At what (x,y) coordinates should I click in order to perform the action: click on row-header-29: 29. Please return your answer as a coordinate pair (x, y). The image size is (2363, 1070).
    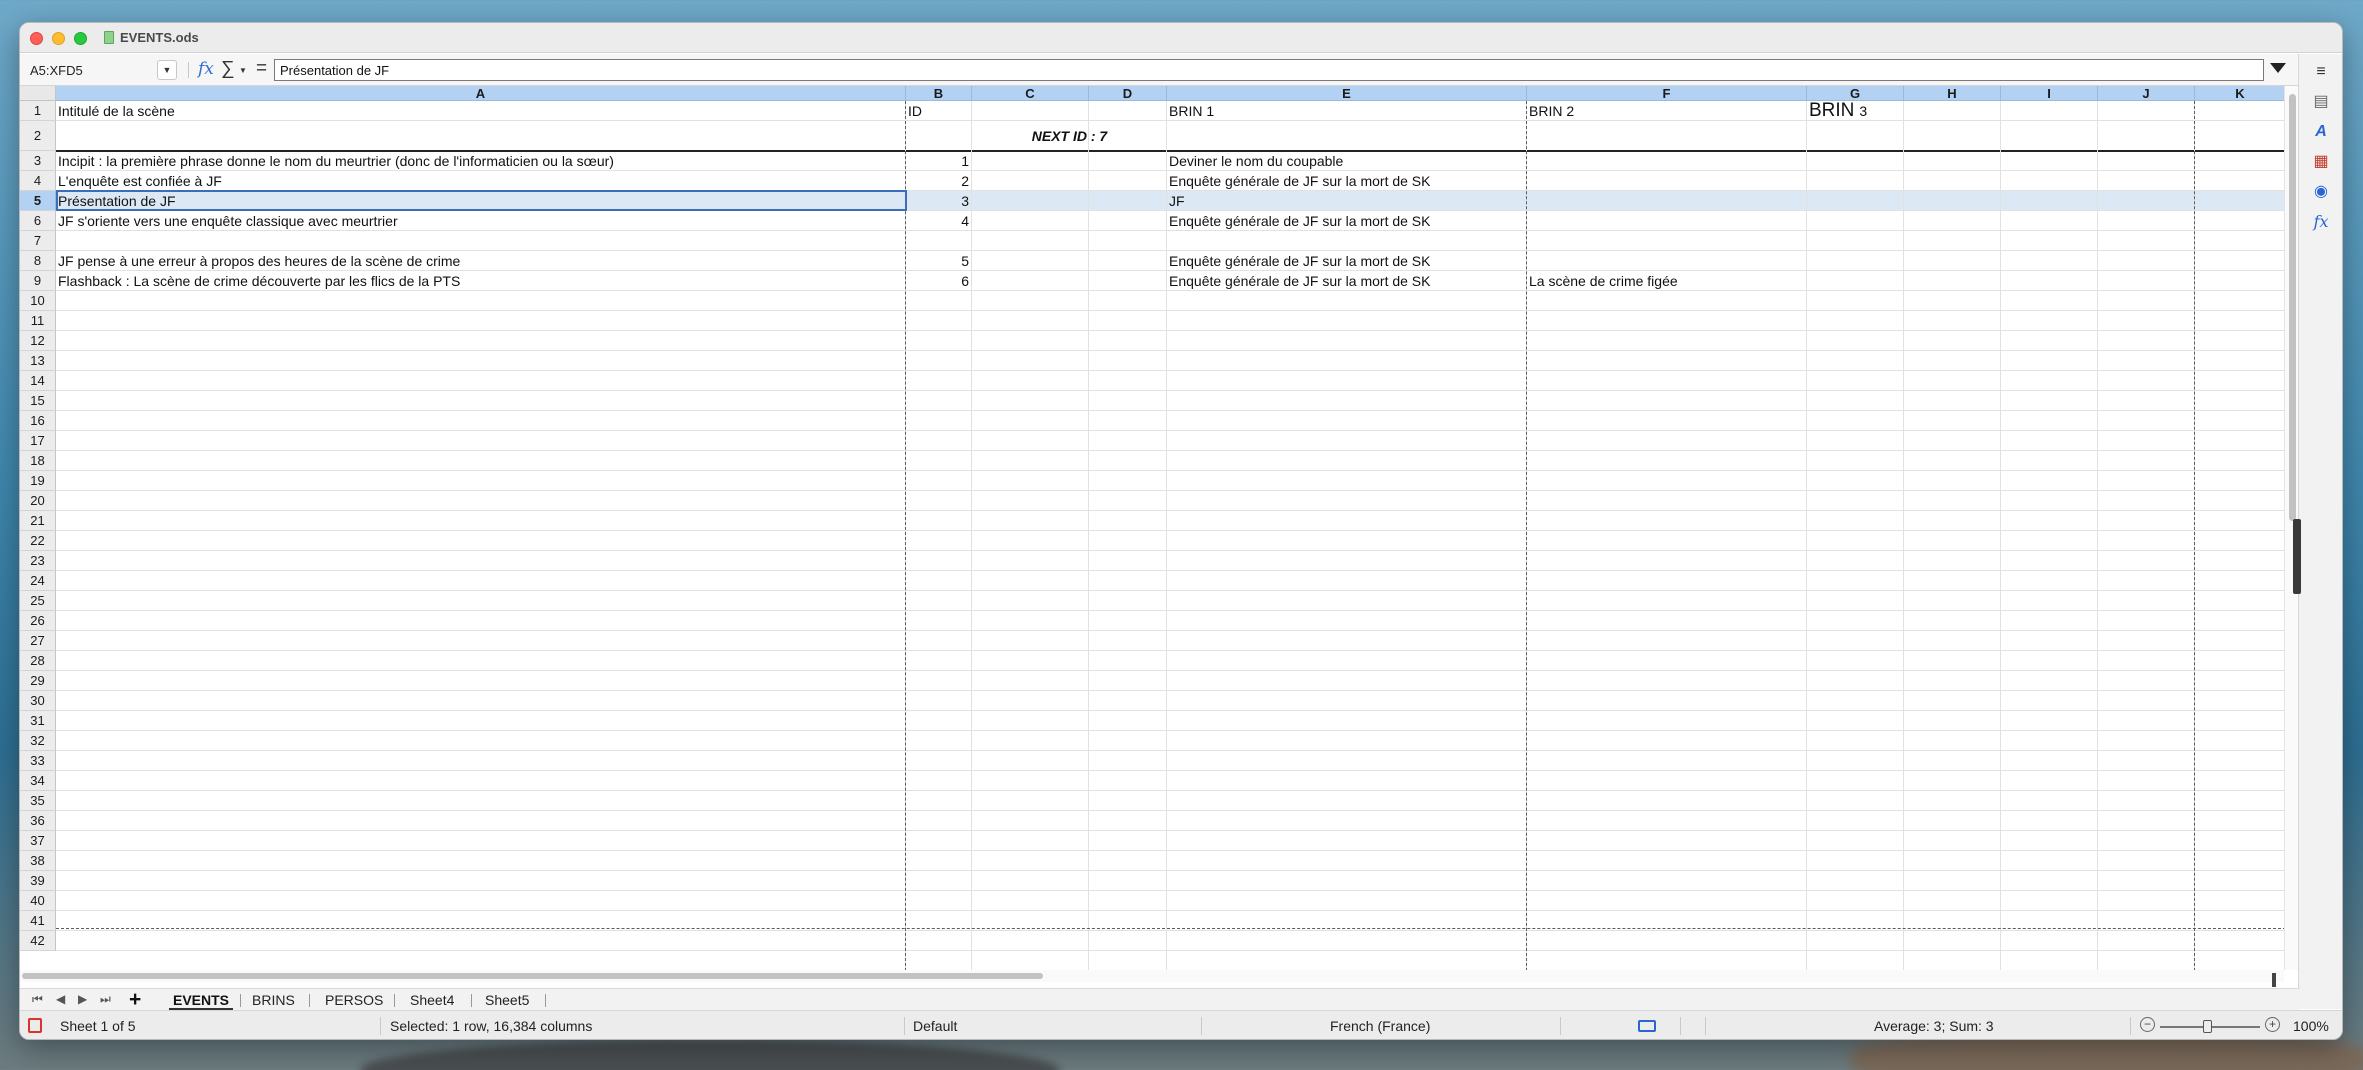
    Looking at the image, I should click on (38, 681).